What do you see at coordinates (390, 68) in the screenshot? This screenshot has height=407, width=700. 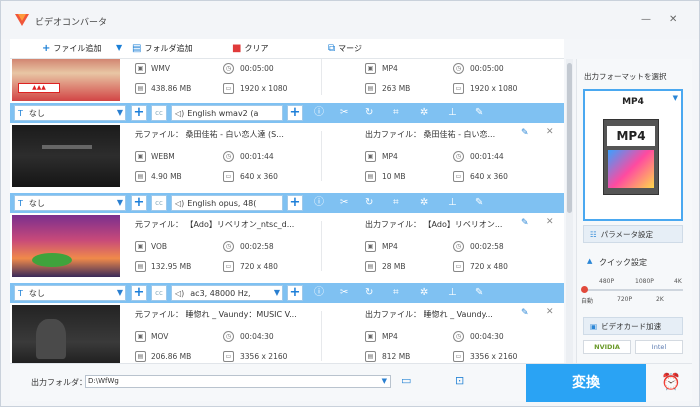 I see `output-format: MP4` at bounding box center [390, 68].